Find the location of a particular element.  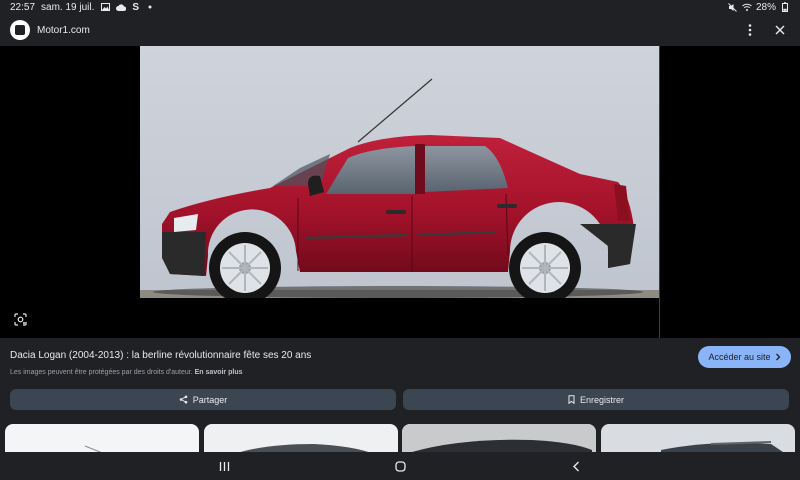

close-button is located at coordinates (780, 30).